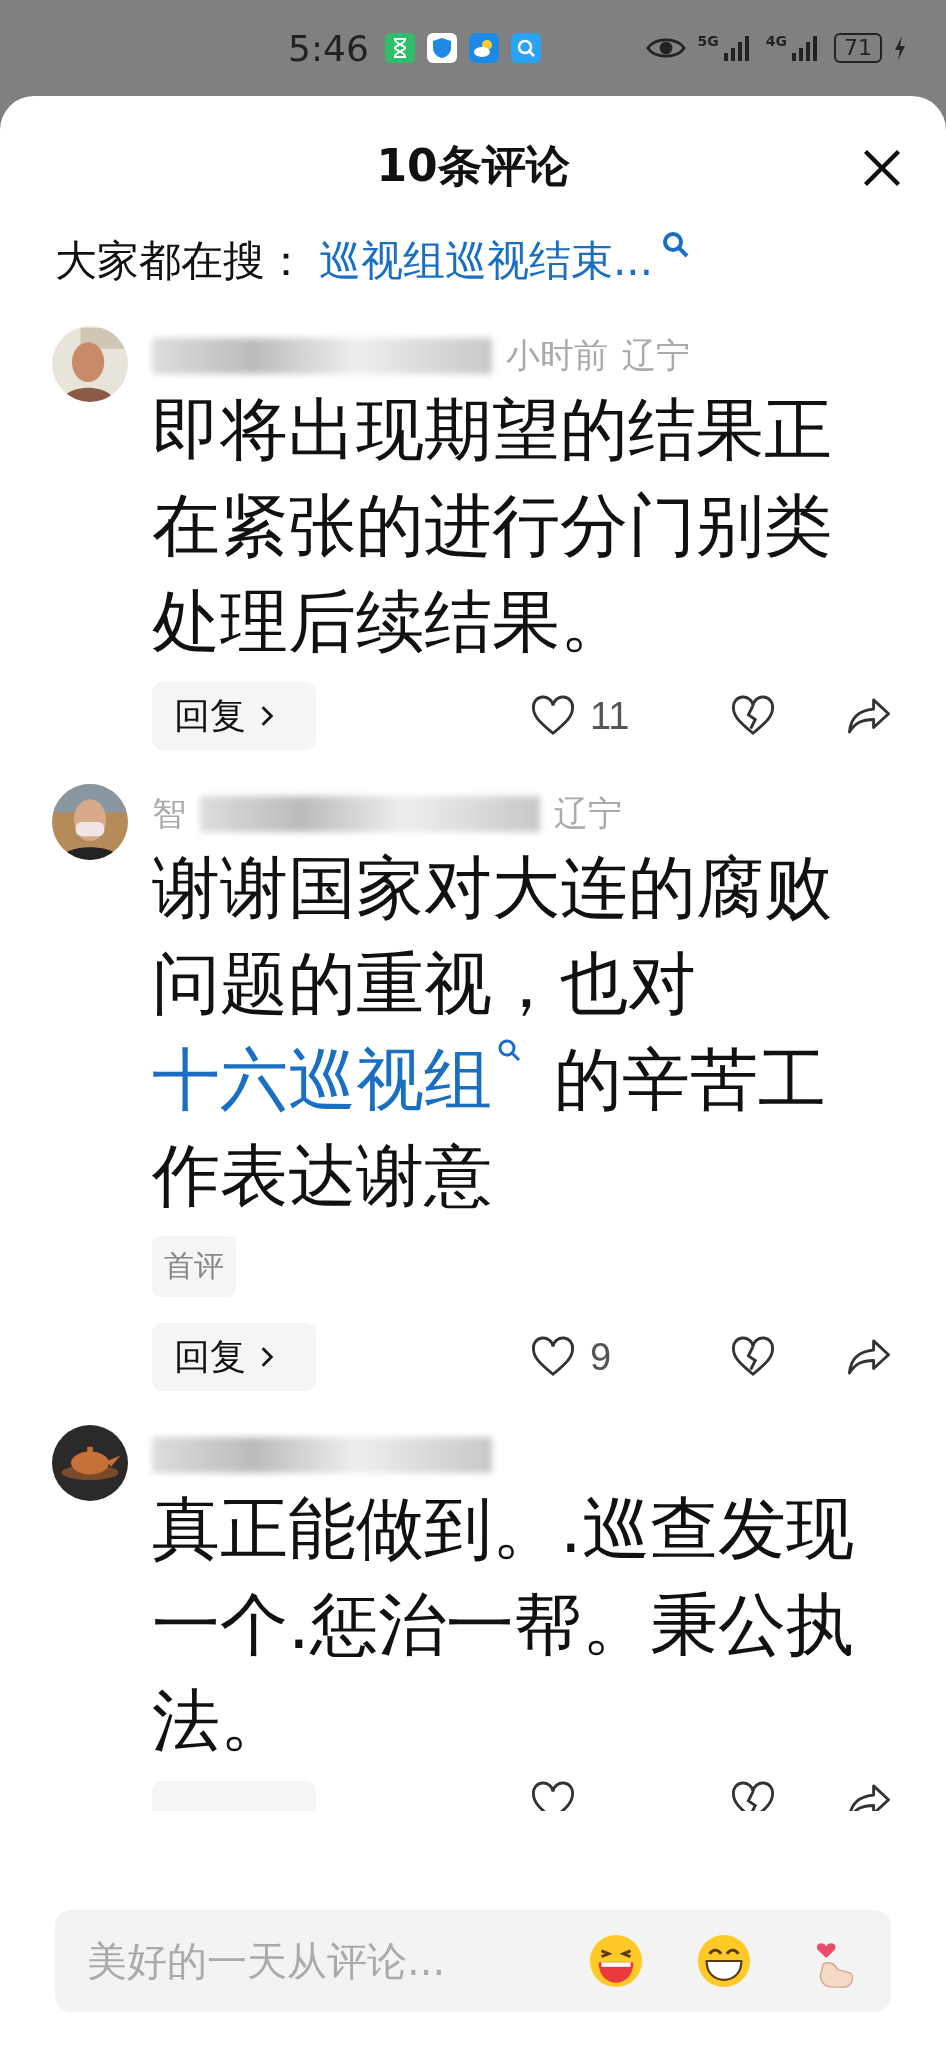 This screenshot has width=946, height=2048. I want to click on shield-icon, so click(441, 48).